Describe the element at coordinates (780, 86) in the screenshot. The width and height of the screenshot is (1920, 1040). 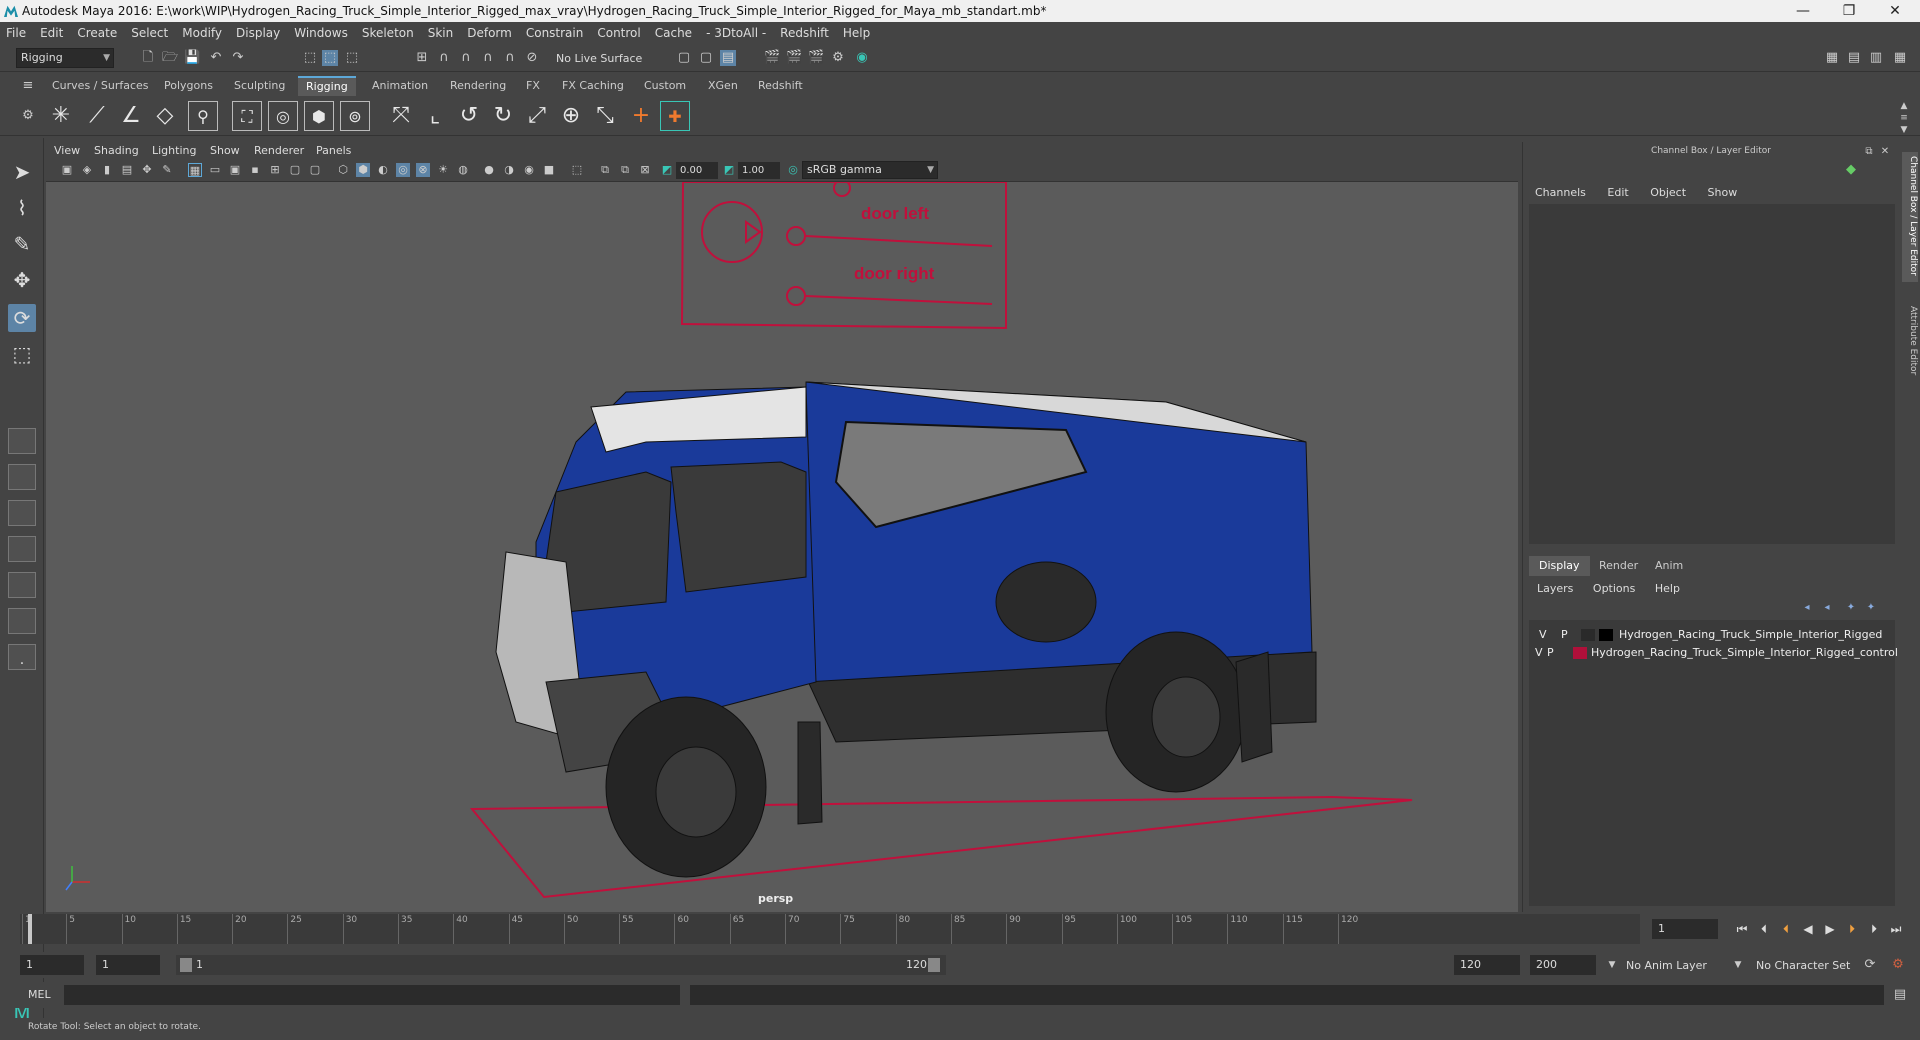
I see `tab-redshift: Redshift` at that location.